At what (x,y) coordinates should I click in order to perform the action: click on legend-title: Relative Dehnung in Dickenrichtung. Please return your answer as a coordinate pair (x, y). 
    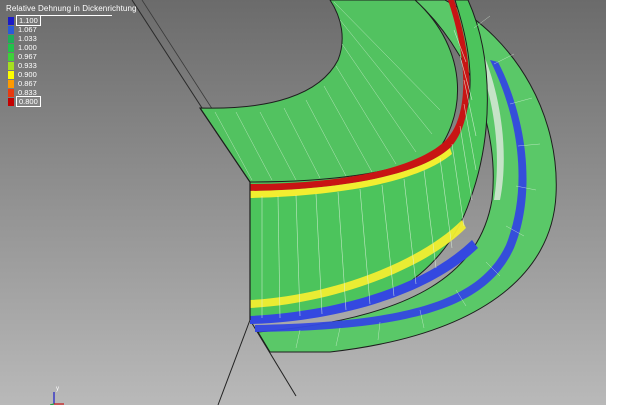
    Looking at the image, I should click on (71, 8).